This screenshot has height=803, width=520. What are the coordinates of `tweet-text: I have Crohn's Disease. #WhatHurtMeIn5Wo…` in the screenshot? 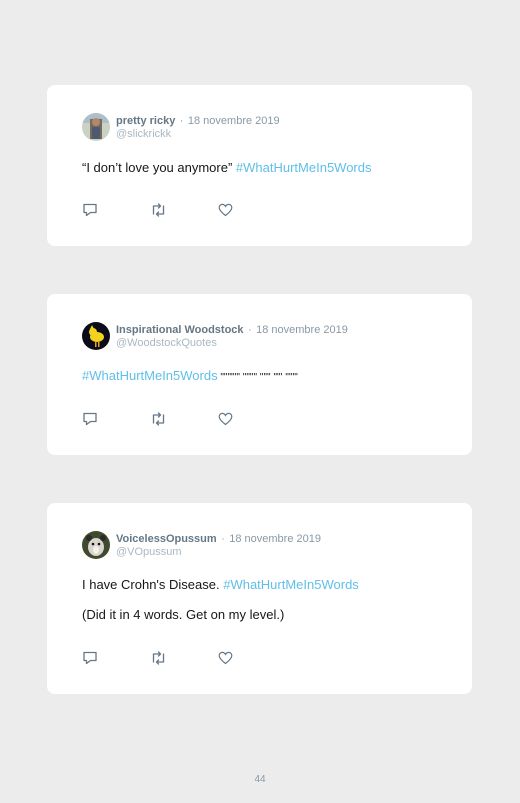 It's located at (220, 584).